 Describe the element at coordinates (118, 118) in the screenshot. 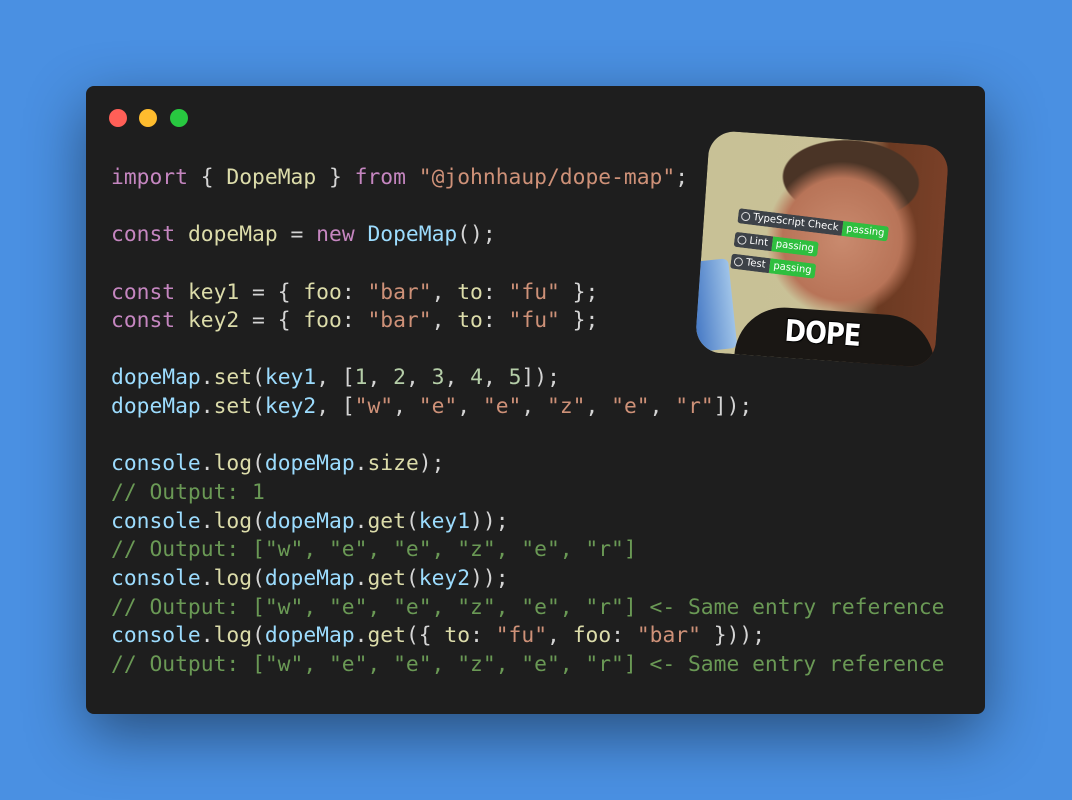

I see `close-button` at that location.